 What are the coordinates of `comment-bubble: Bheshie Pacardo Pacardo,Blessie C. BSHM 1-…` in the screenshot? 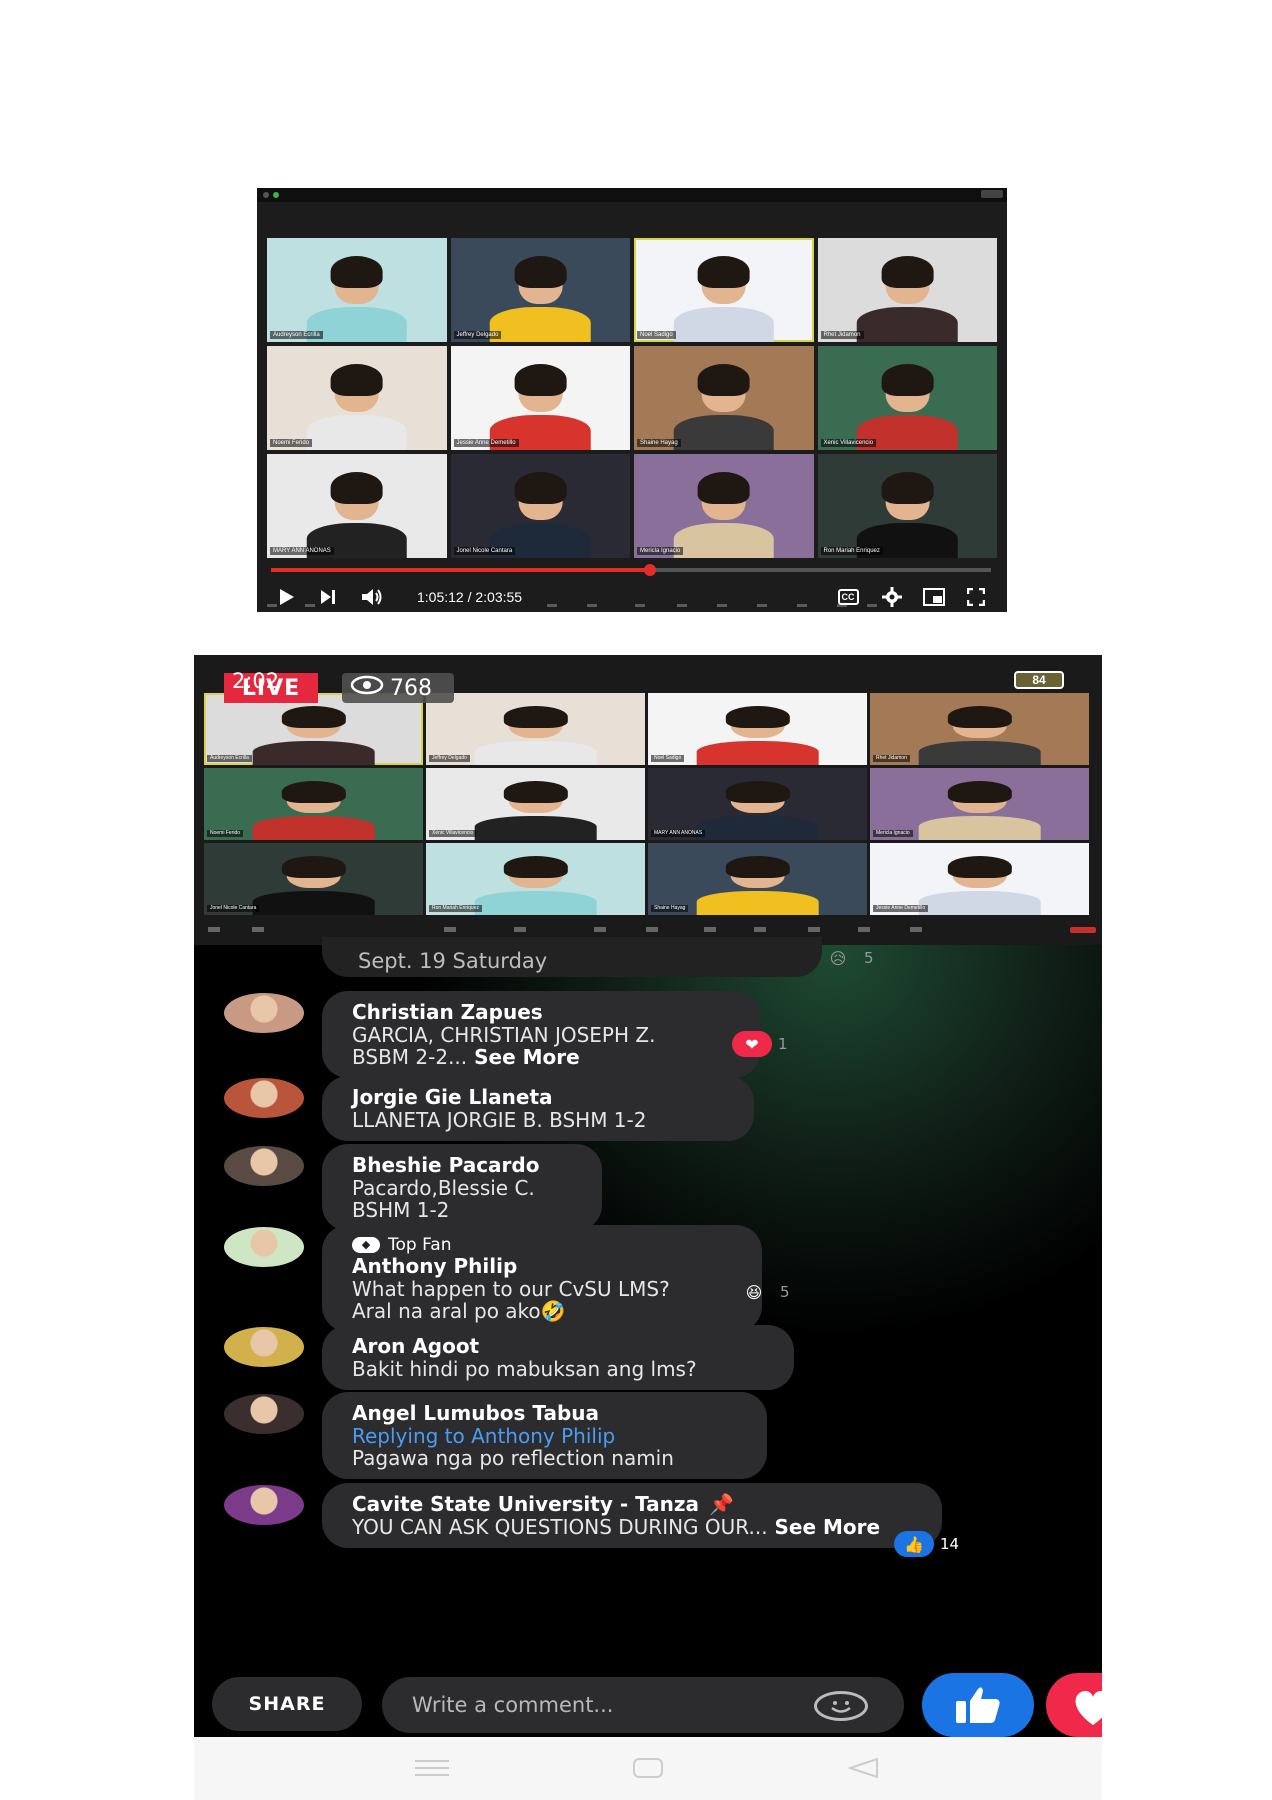 It's located at (462, 1187).